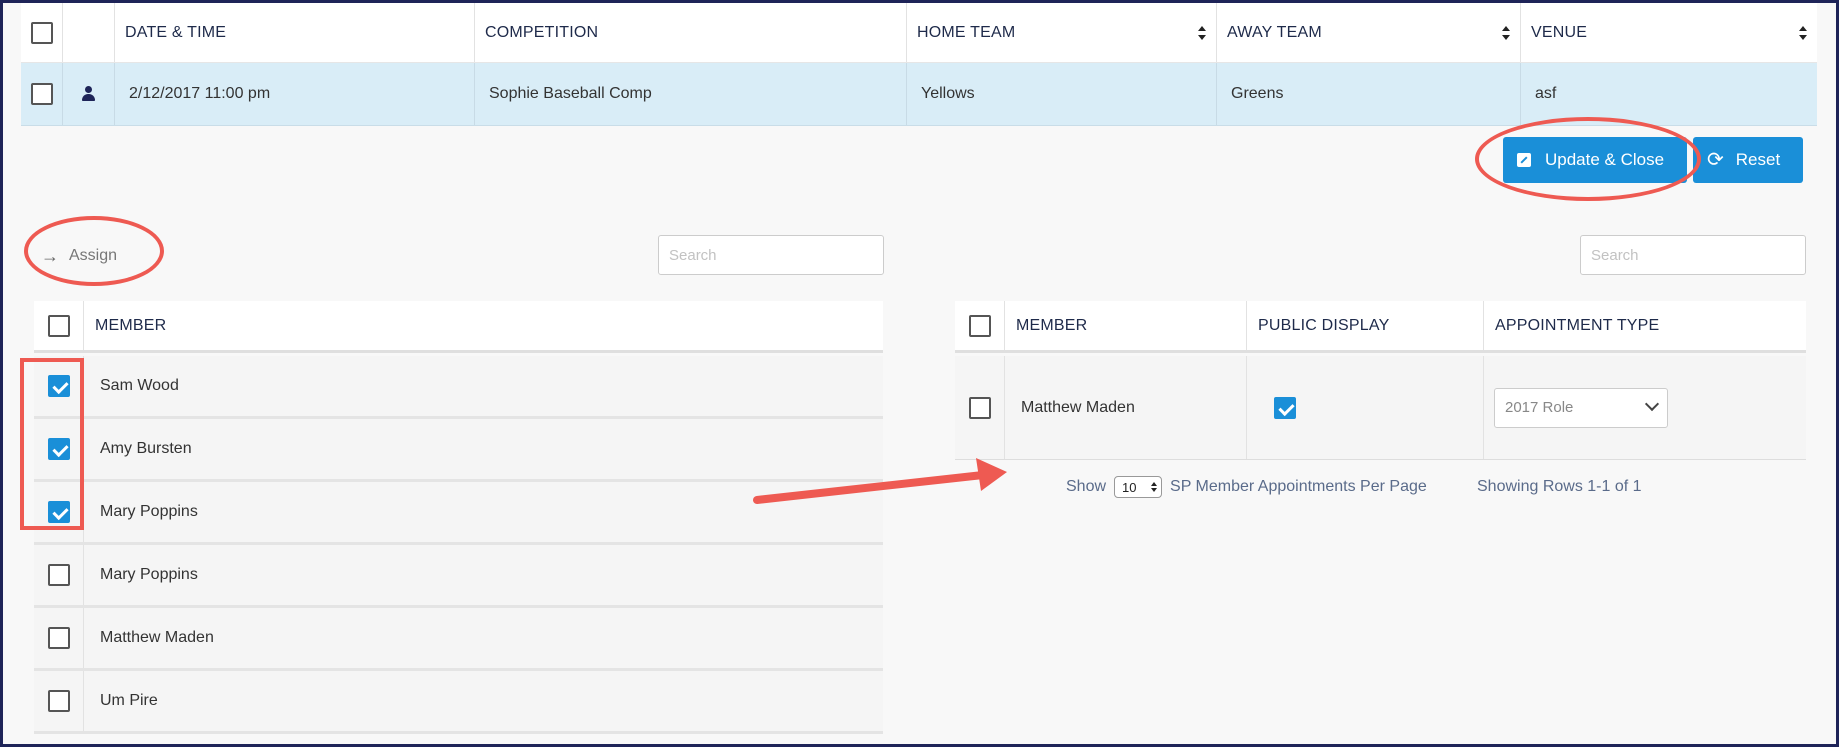 This screenshot has height=747, width=1839. Describe the element at coordinates (1539, 407) in the screenshot. I see `appointment-type-value: 2017 Role` at that location.